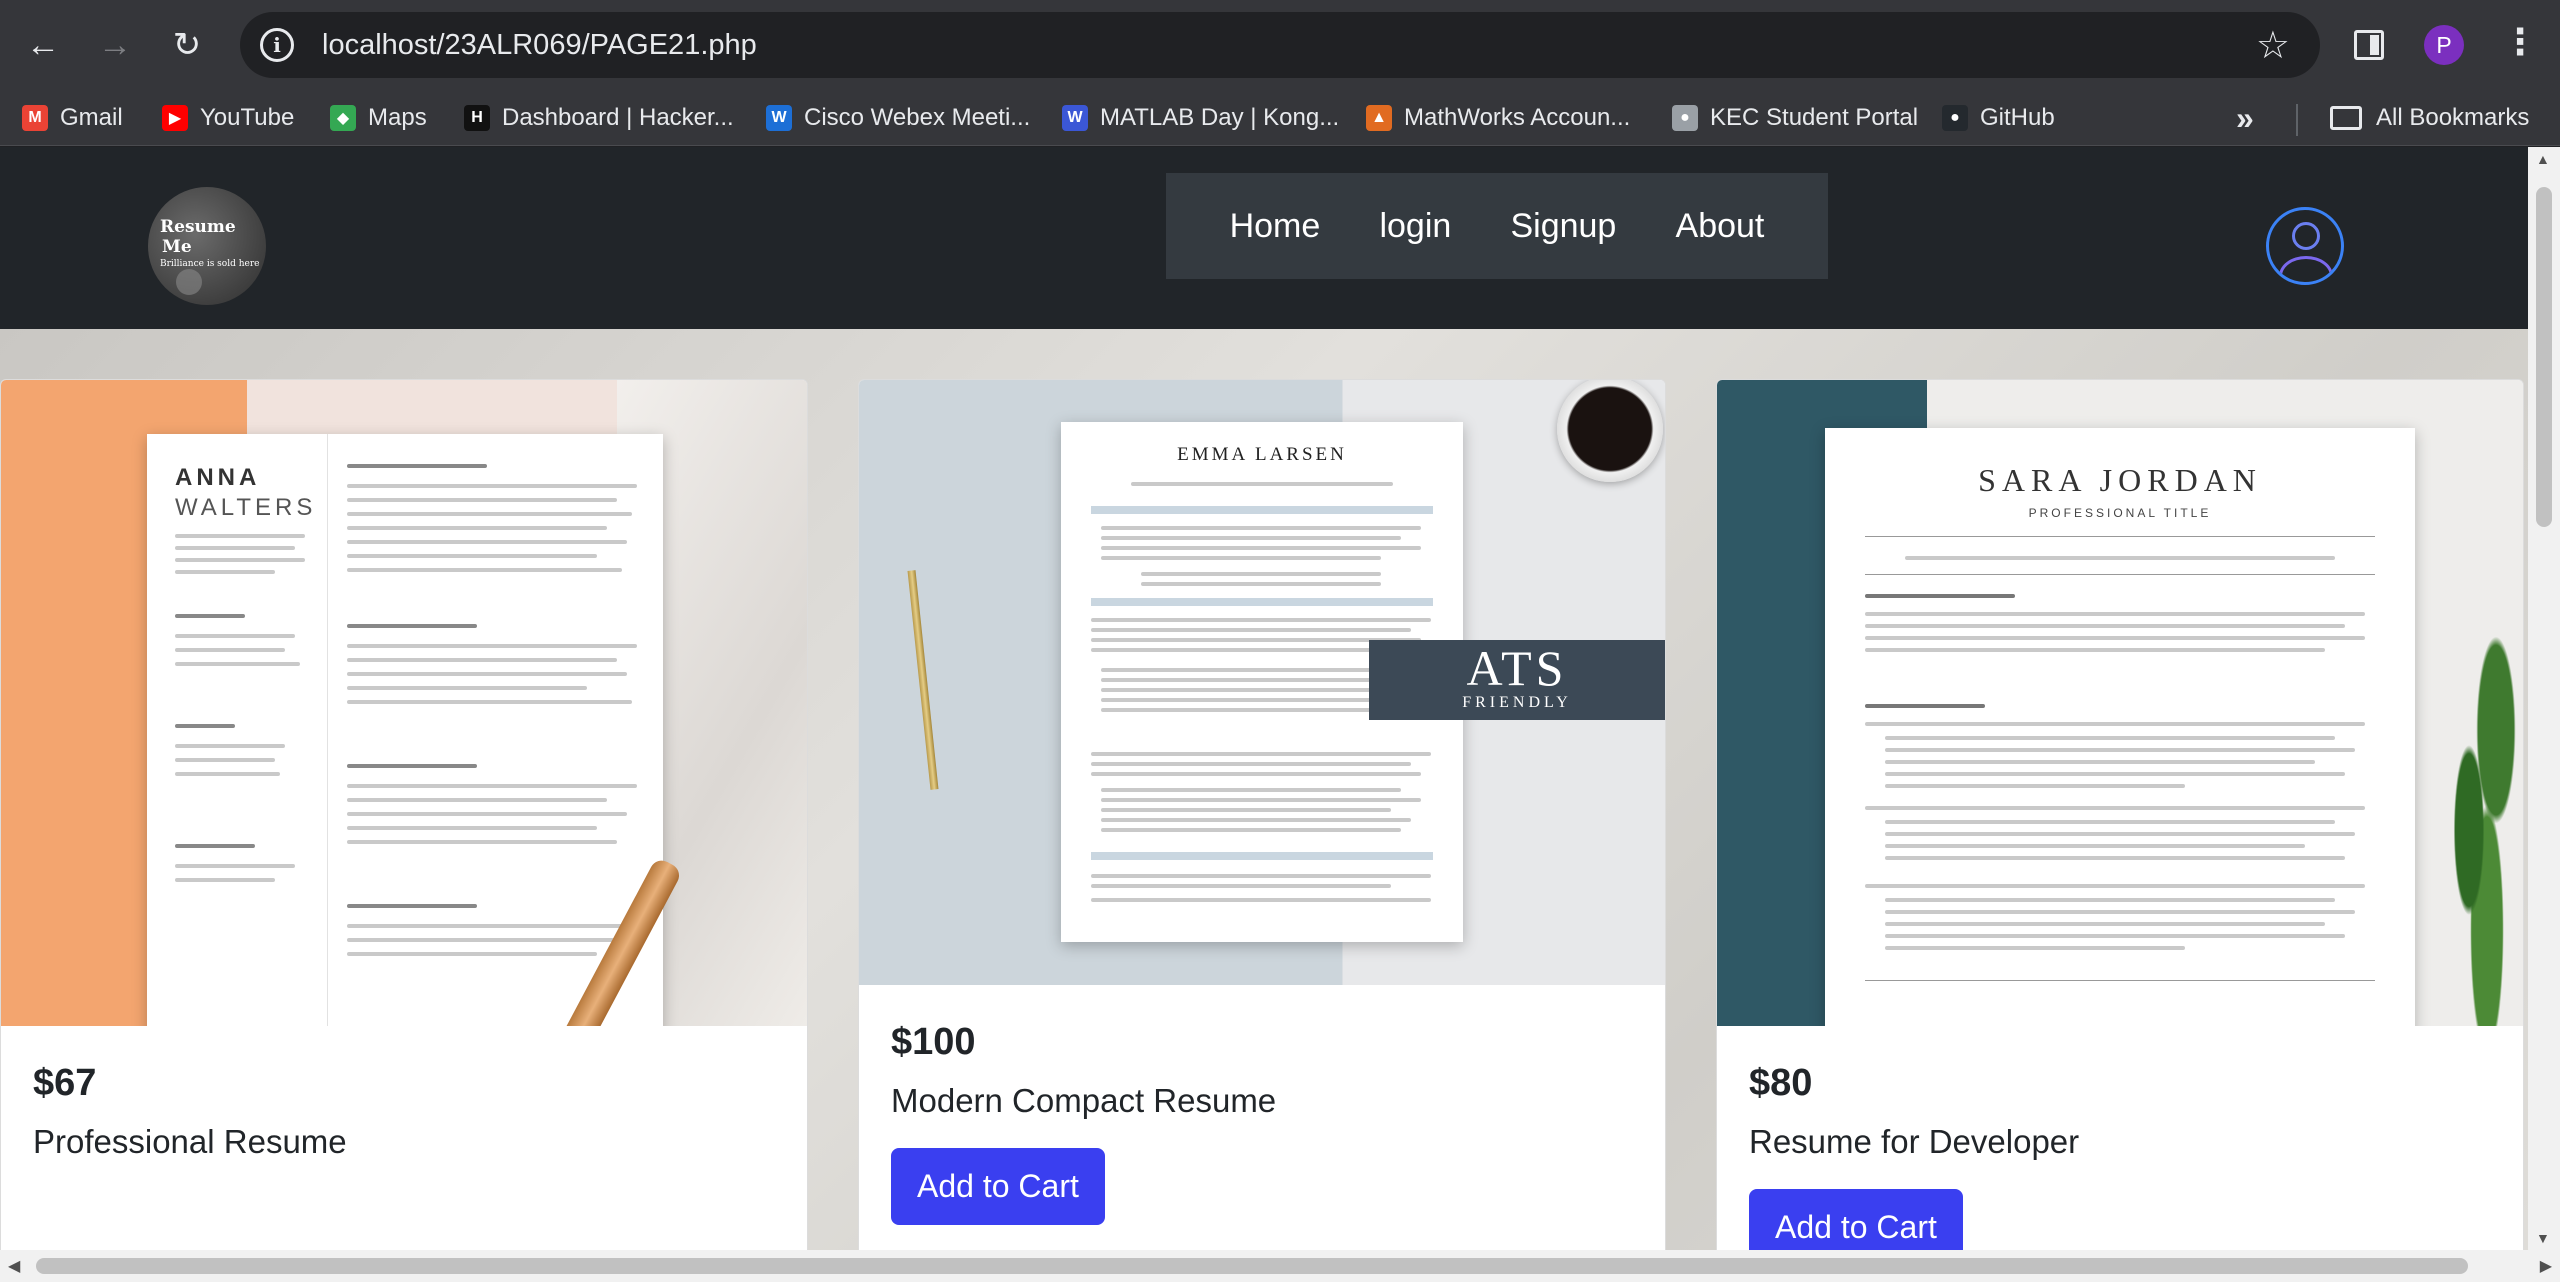 This screenshot has height=1282, width=2560. I want to click on product-title: Professional Resume, so click(190, 1141).